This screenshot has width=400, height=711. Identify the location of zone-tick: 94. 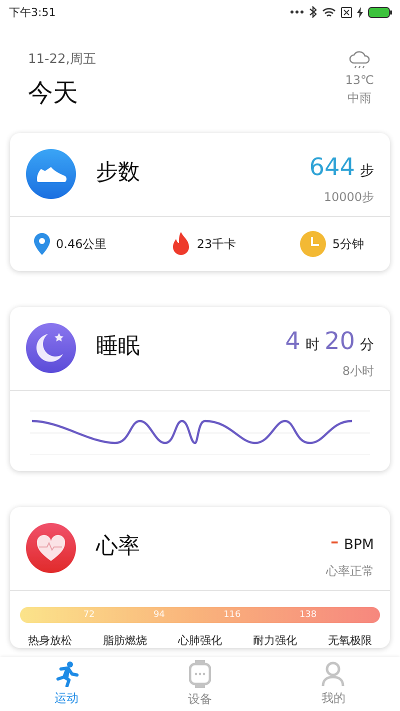
(159, 615).